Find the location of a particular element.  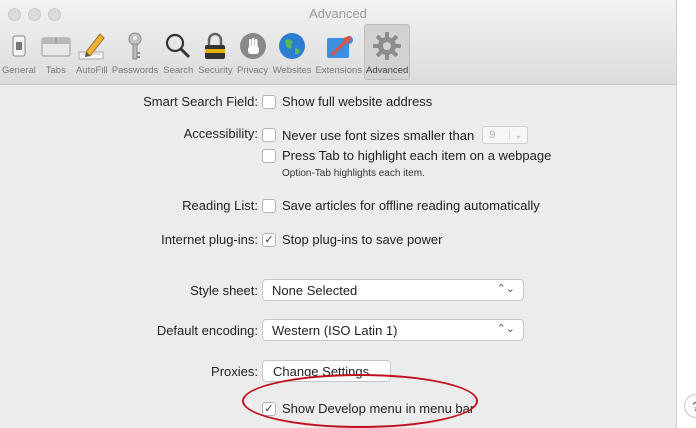

encoding-popup: Western (ISO Latin 1) ⌃⌄ is located at coordinates (393, 330).